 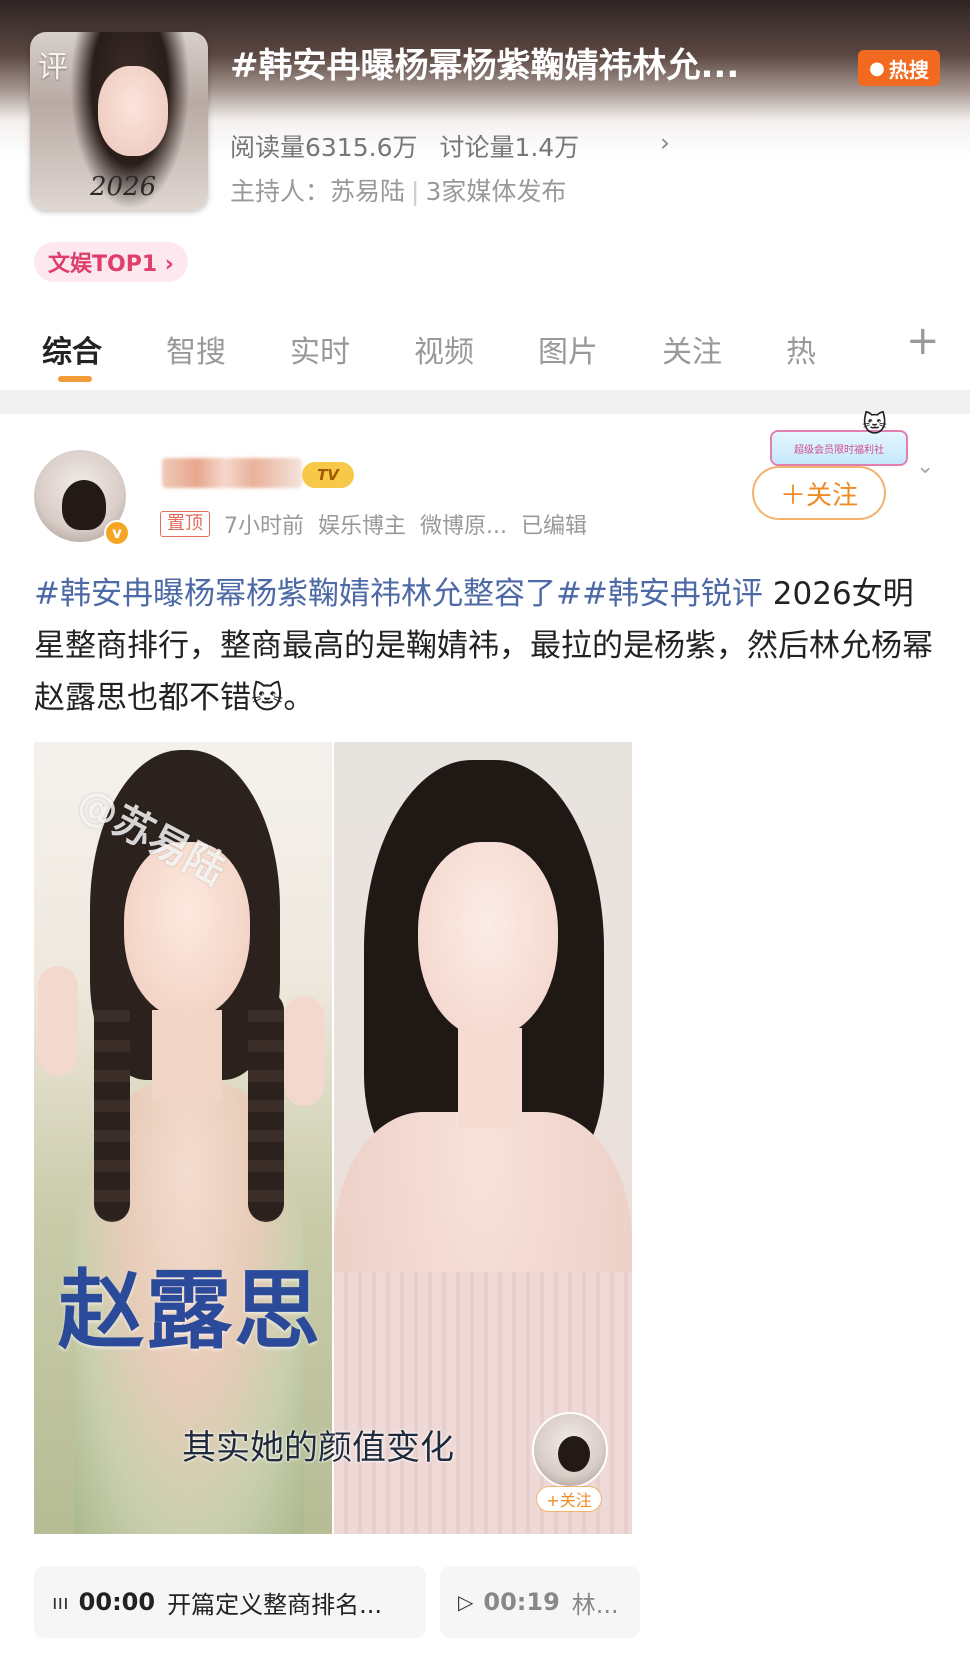 I want to click on rank-badge: 文娱TOP1 ›, so click(x=111, y=262).